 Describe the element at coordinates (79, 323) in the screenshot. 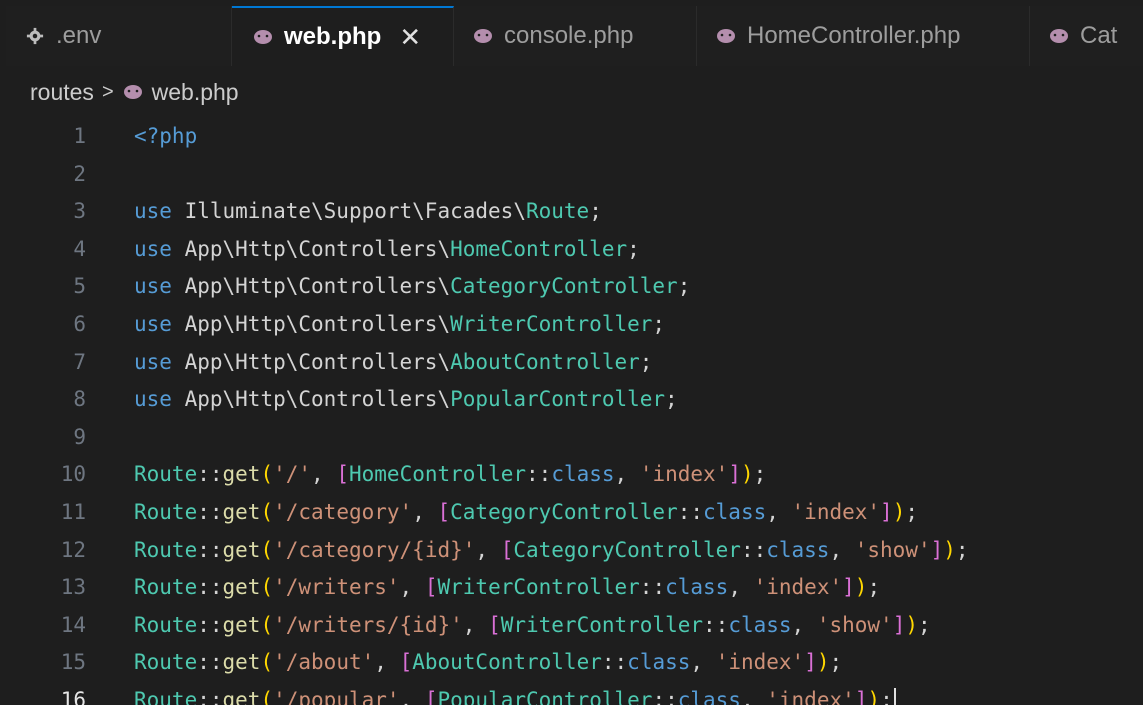

I see `line-number: 6` at that location.